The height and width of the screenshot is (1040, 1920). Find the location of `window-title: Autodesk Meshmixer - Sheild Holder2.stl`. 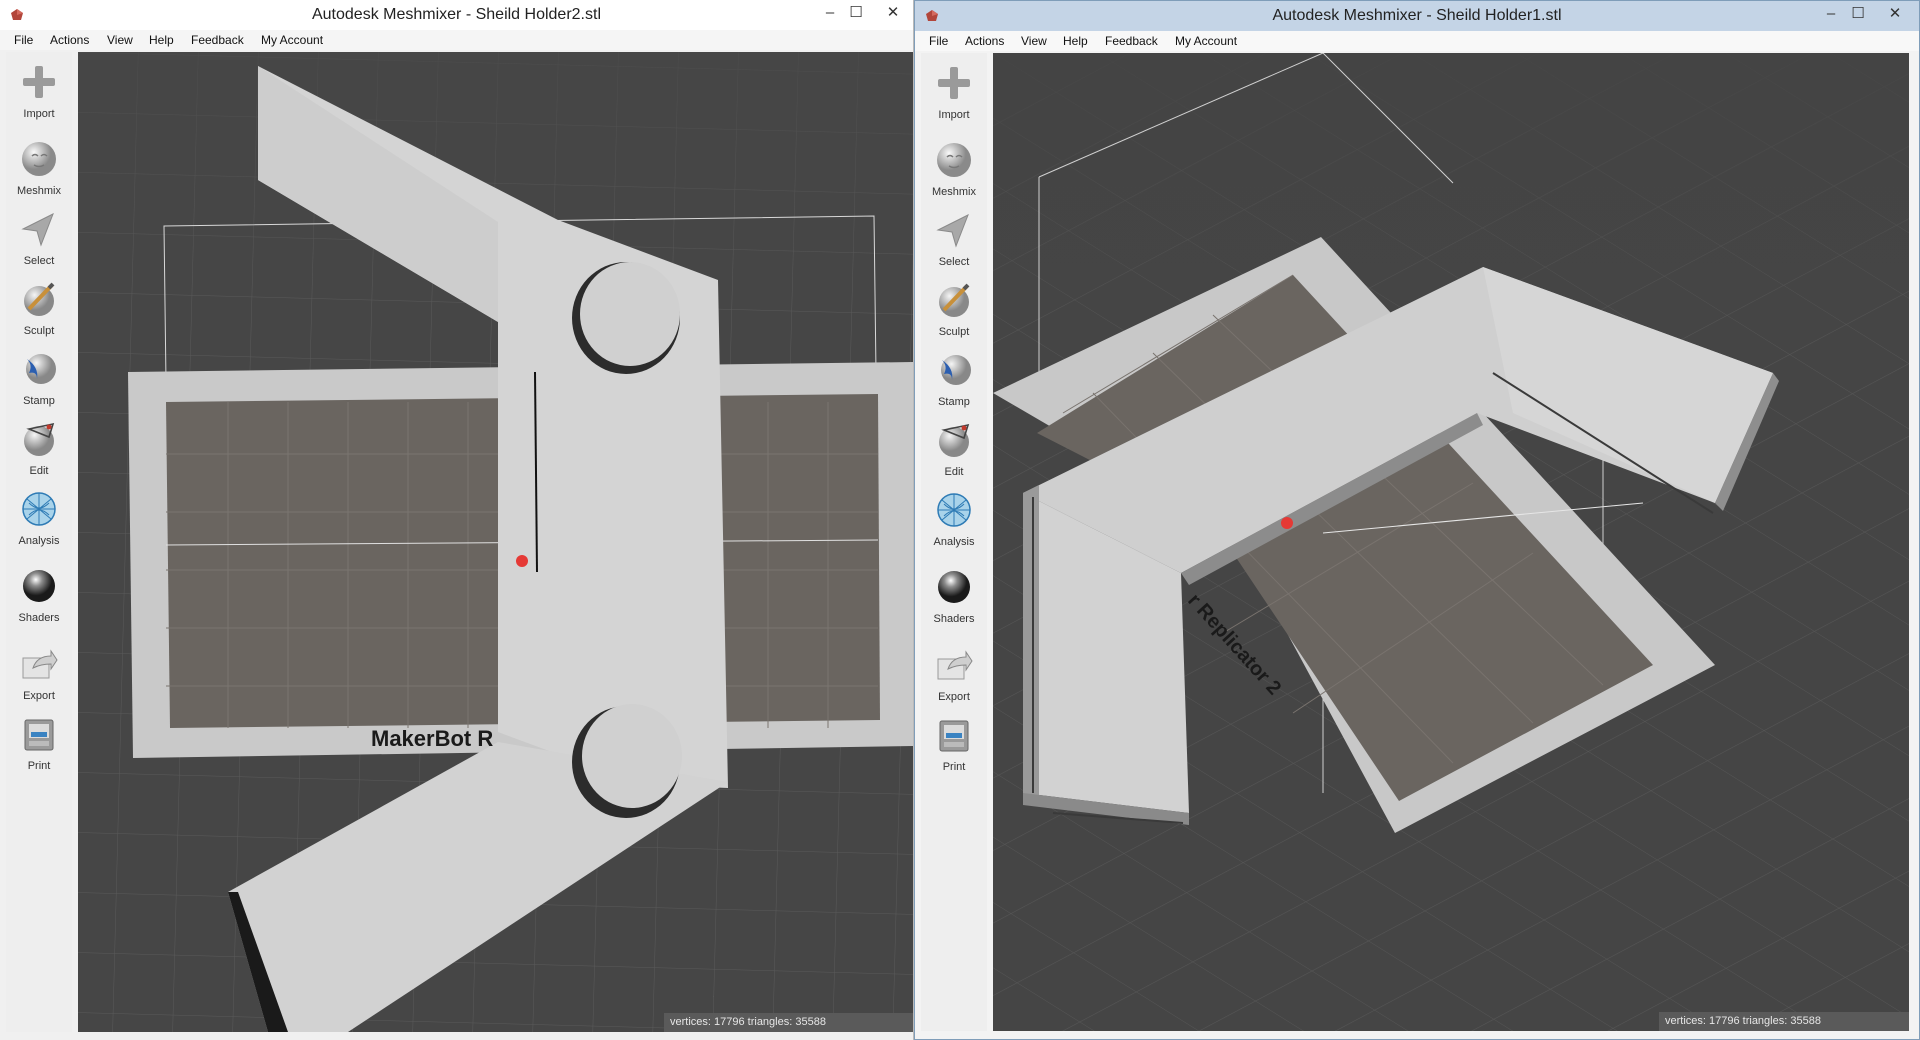

window-title: Autodesk Meshmixer - Sheild Holder2.stl is located at coordinates (456, 14).